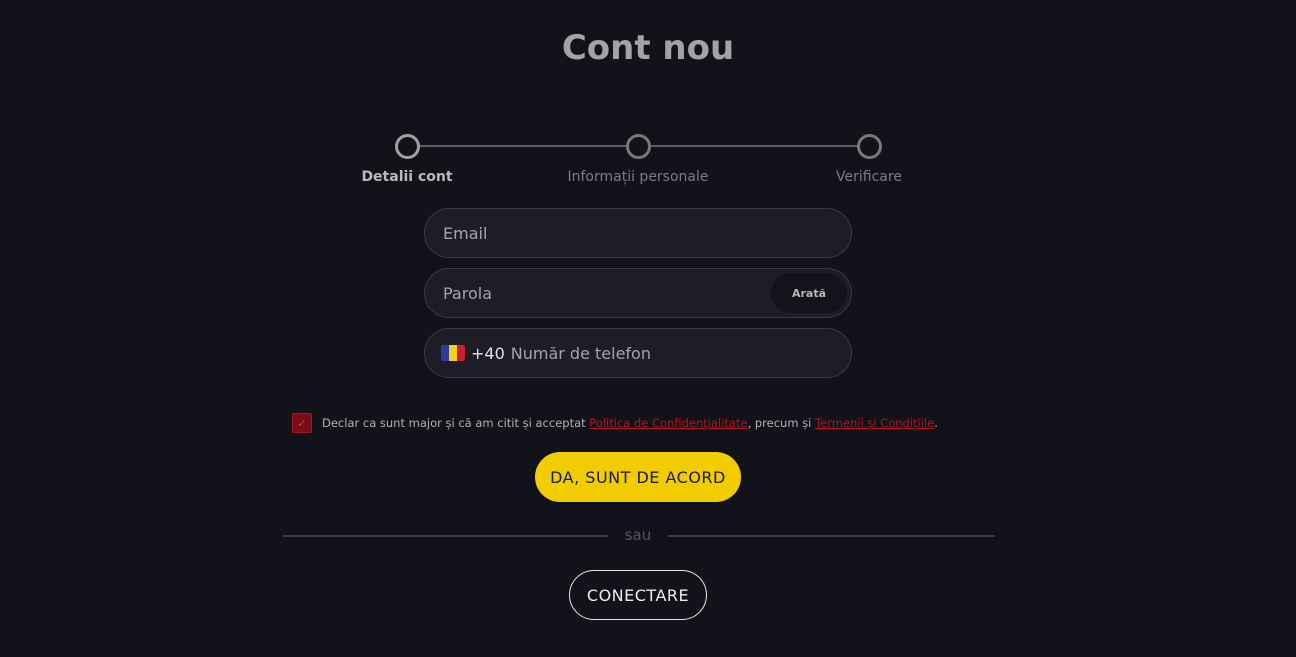 The height and width of the screenshot is (657, 1296). Describe the element at coordinates (781, 423) in the screenshot. I see `consent-text-middle: , precum și` at that location.